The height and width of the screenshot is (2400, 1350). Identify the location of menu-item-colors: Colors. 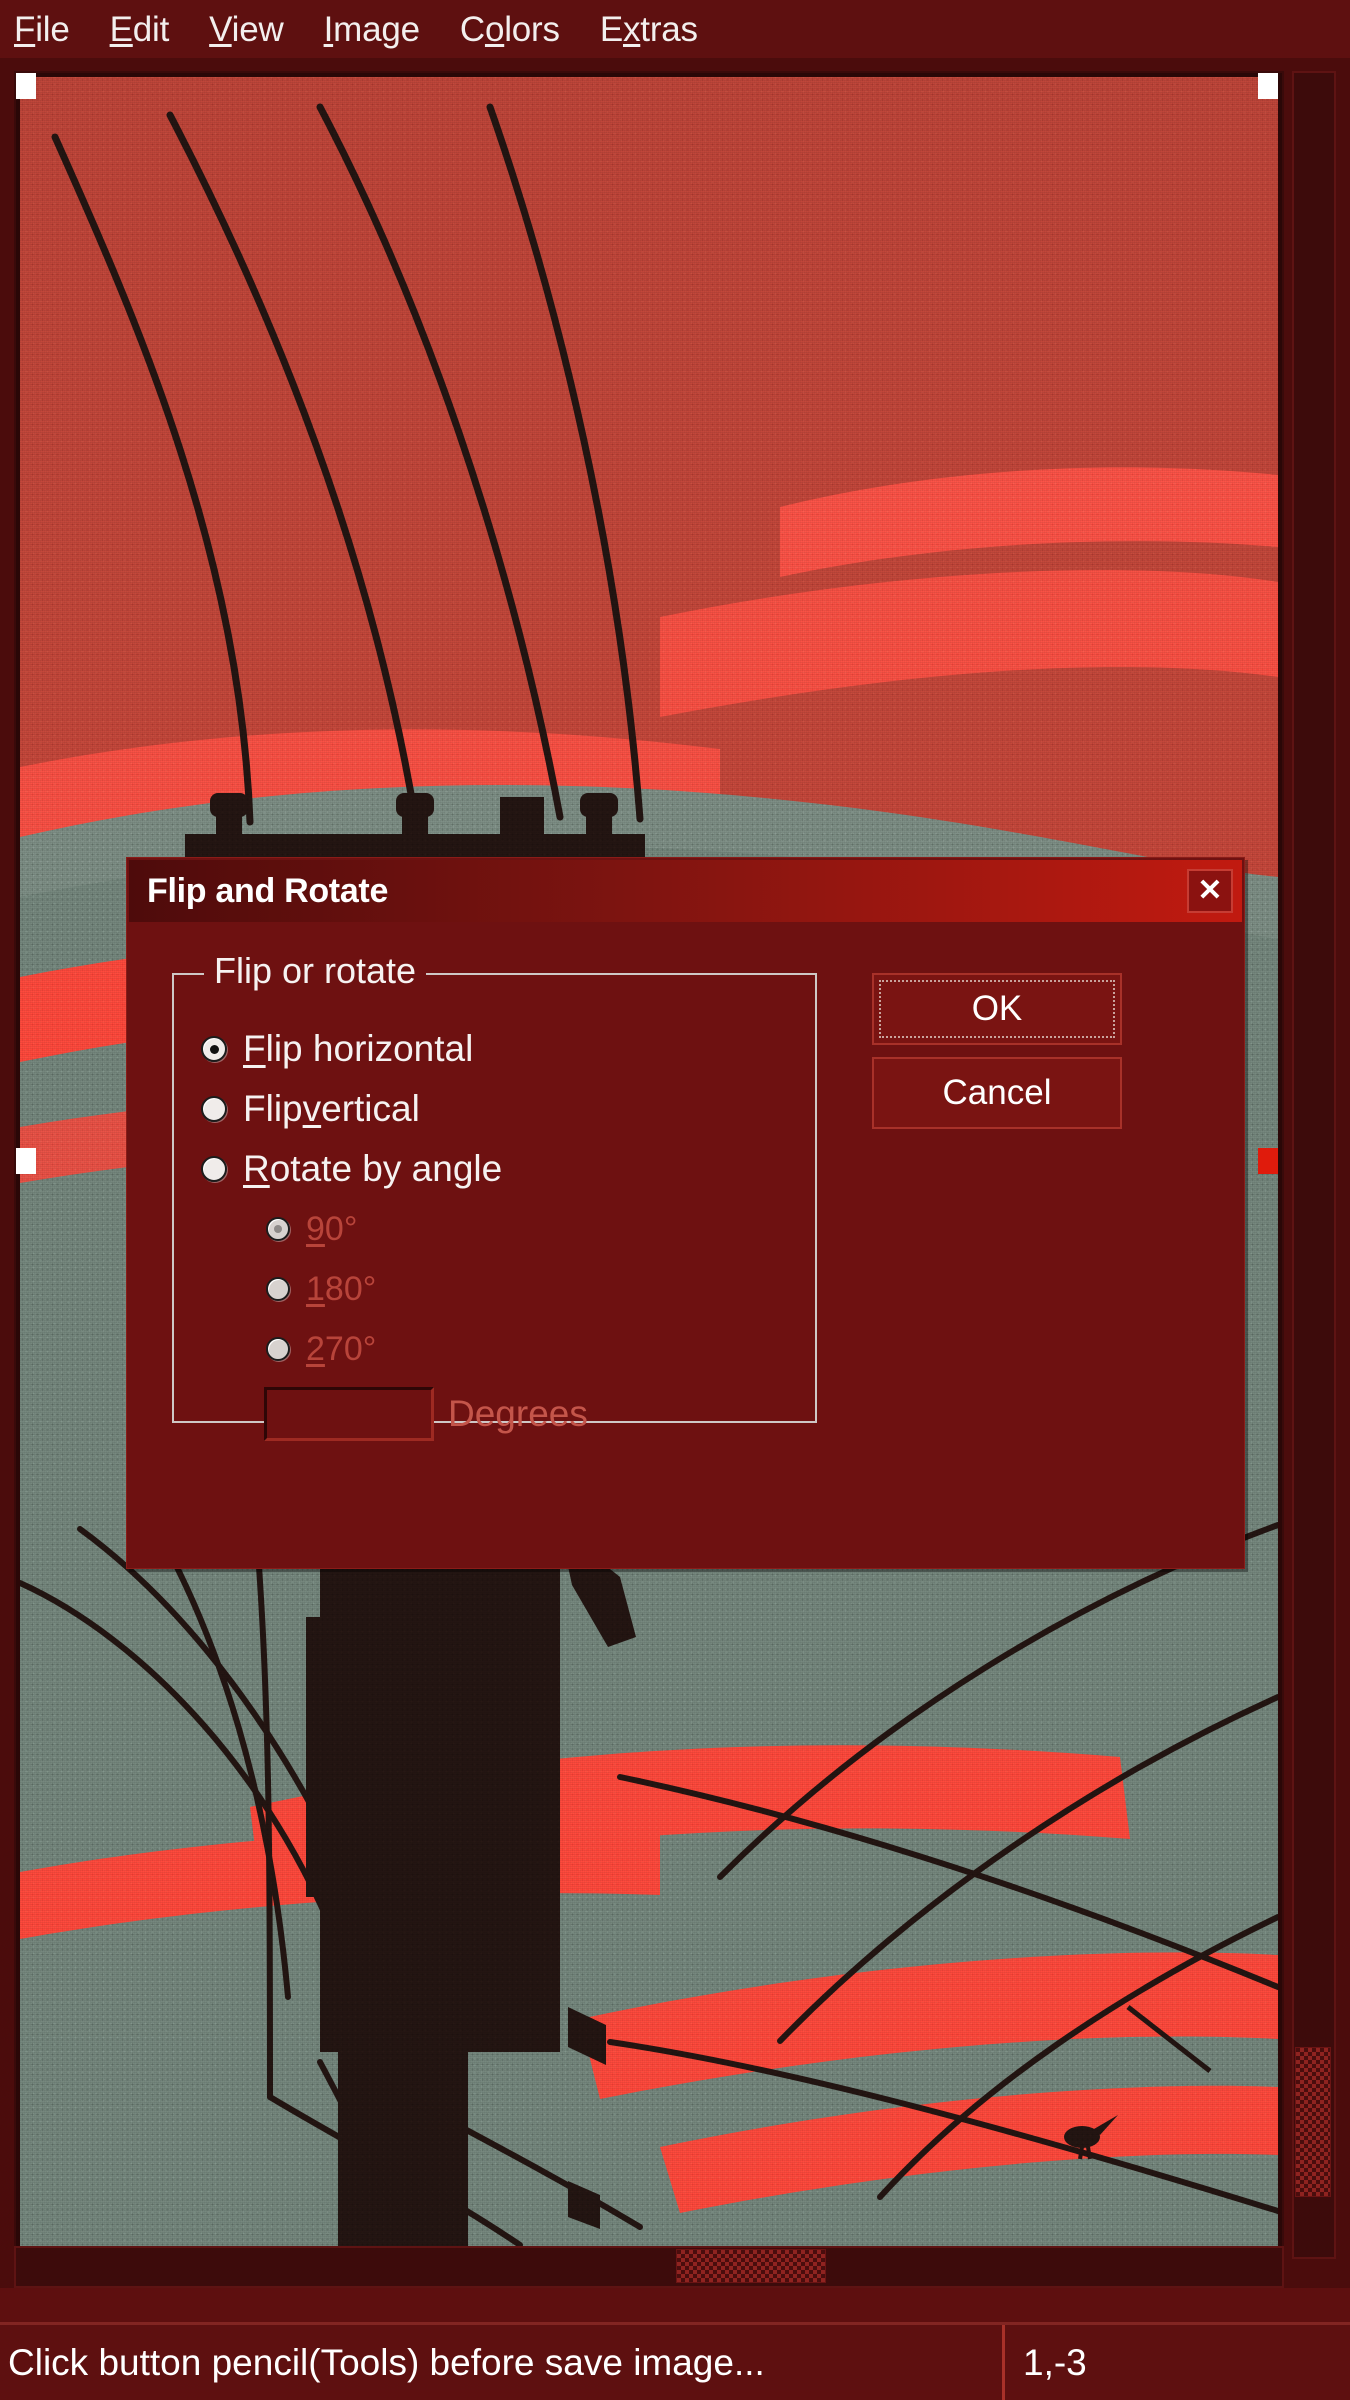
(510, 29).